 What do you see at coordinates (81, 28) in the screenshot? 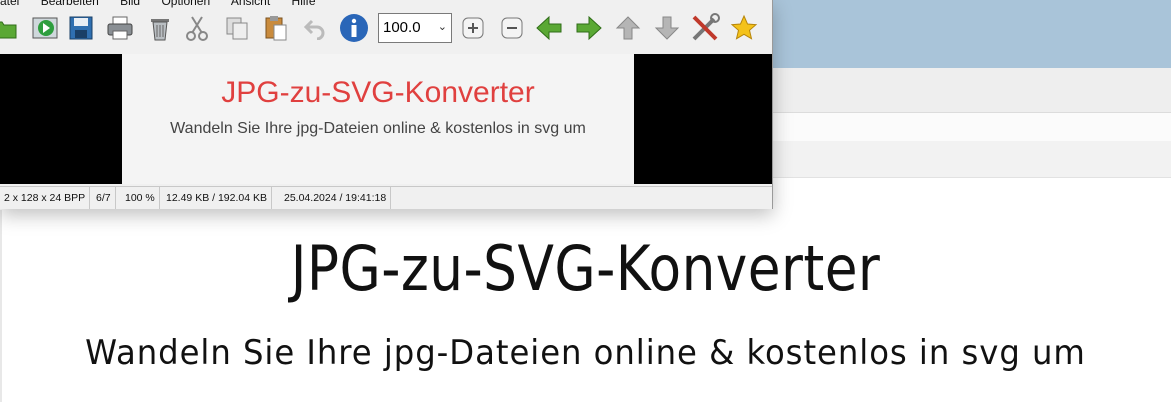
I see `save-icon` at bounding box center [81, 28].